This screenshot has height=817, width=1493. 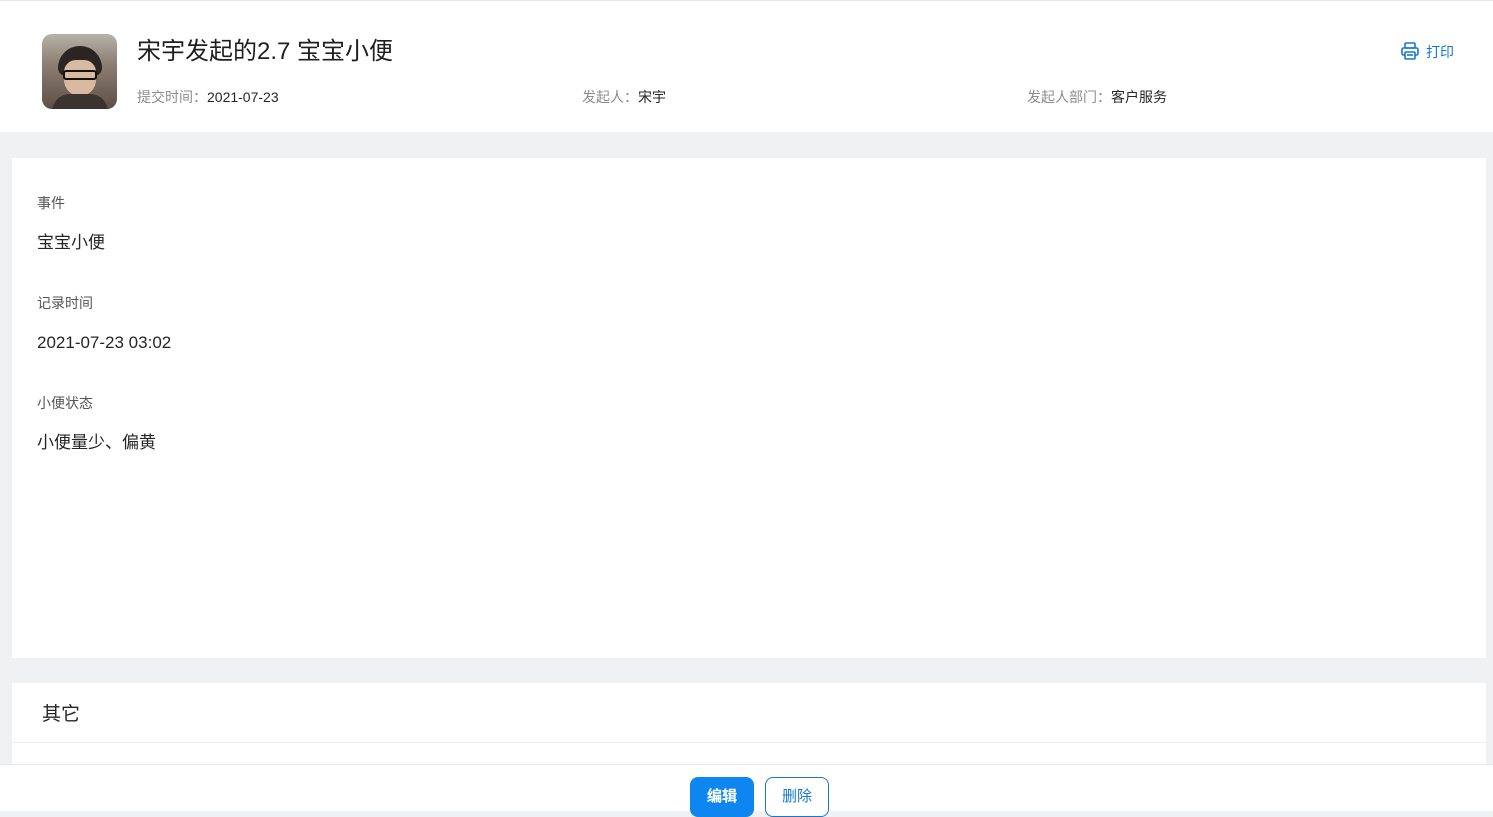 I want to click on print-label: 打印, so click(x=1440, y=52).